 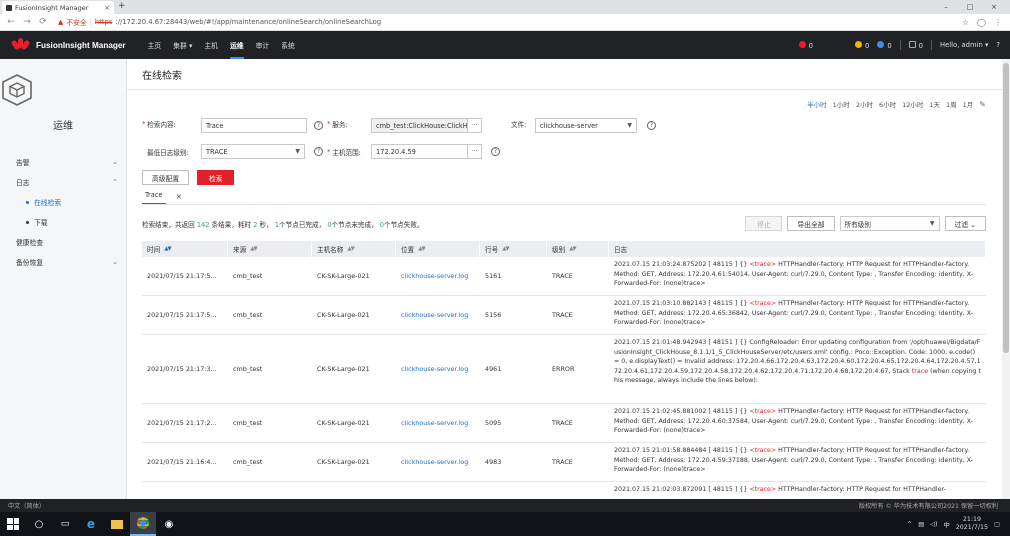 I want to click on browser-tab-strip: FusionInsight Manager × + – □ ×, so click(x=505, y=7).